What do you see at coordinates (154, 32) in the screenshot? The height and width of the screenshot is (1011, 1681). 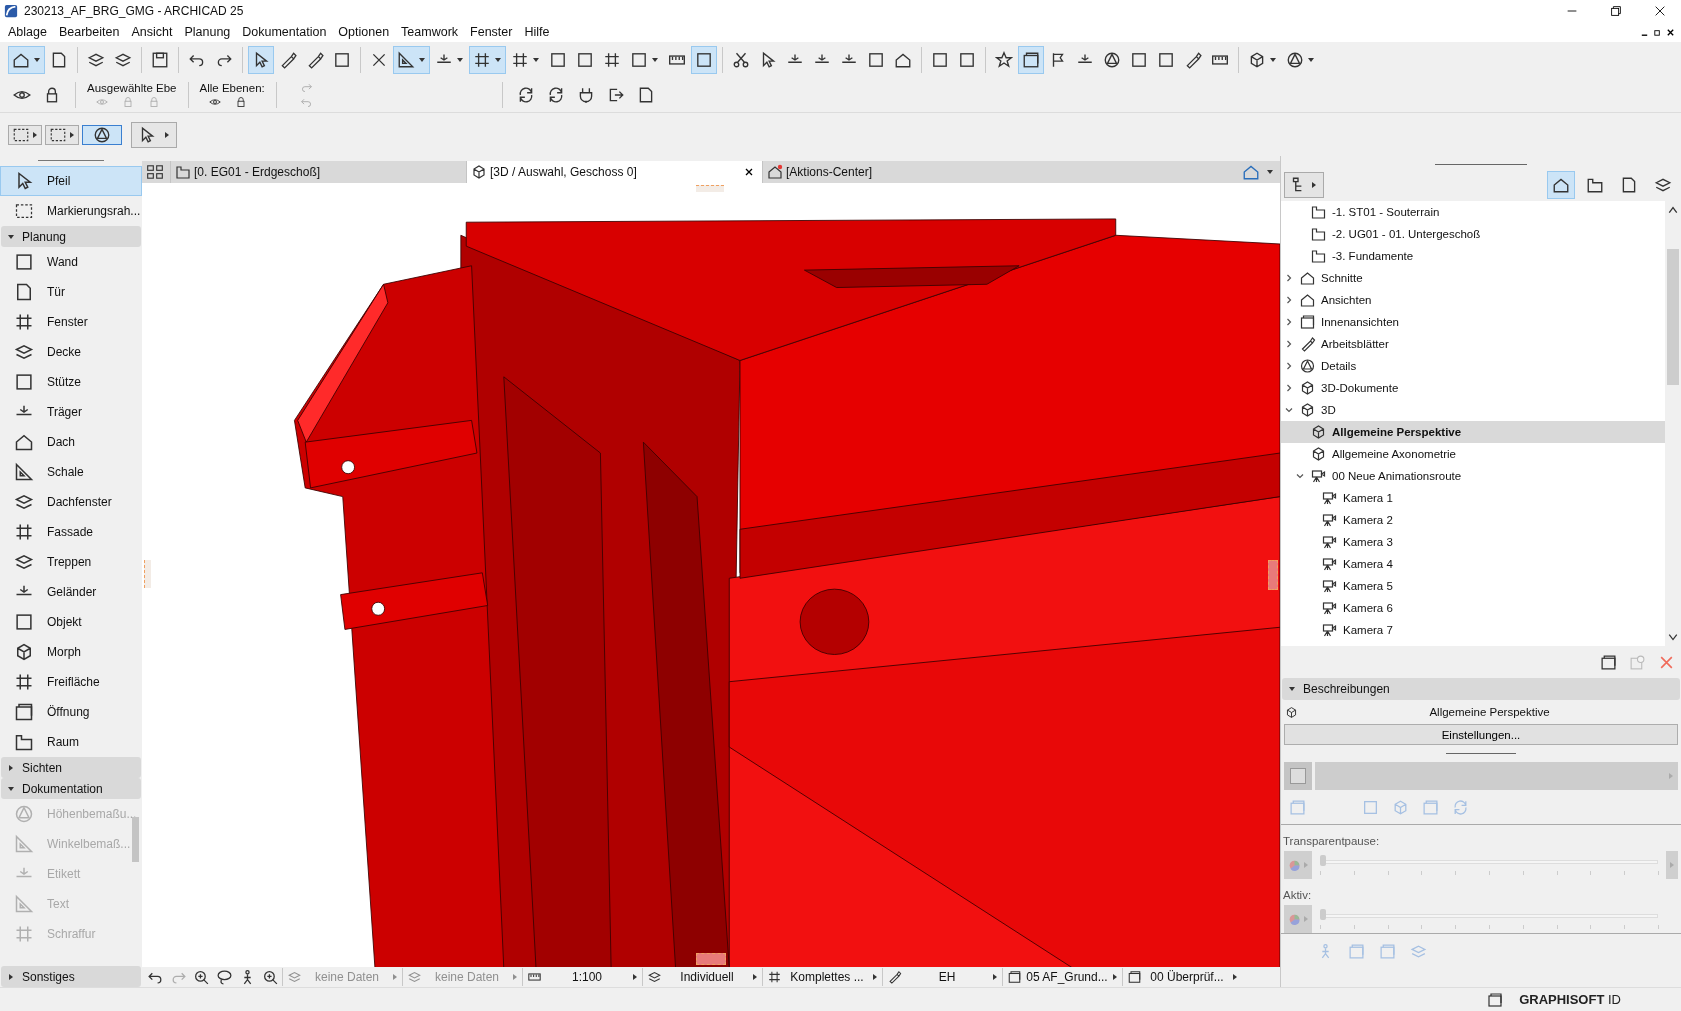 I see `menu-item: Ansicht` at bounding box center [154, 32].